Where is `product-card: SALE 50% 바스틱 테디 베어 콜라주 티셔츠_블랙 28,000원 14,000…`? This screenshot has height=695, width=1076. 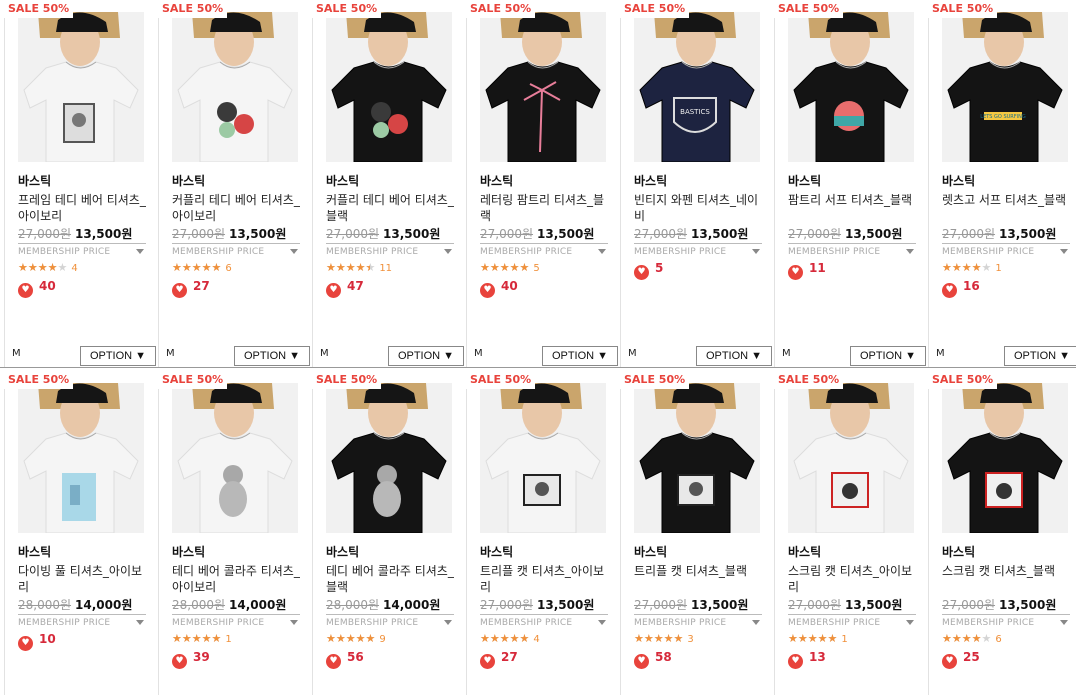
product-card: SALE 50% 바스틱 테디 베어 콜라주 티셔츠_블랙 28,000원 14,000… is located at coordinates (385, 533).